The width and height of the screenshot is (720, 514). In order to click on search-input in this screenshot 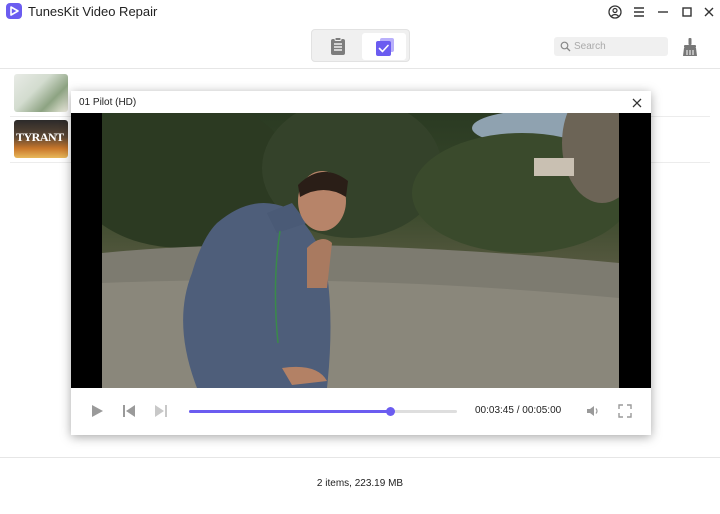, I will do `click(619, 46)`.